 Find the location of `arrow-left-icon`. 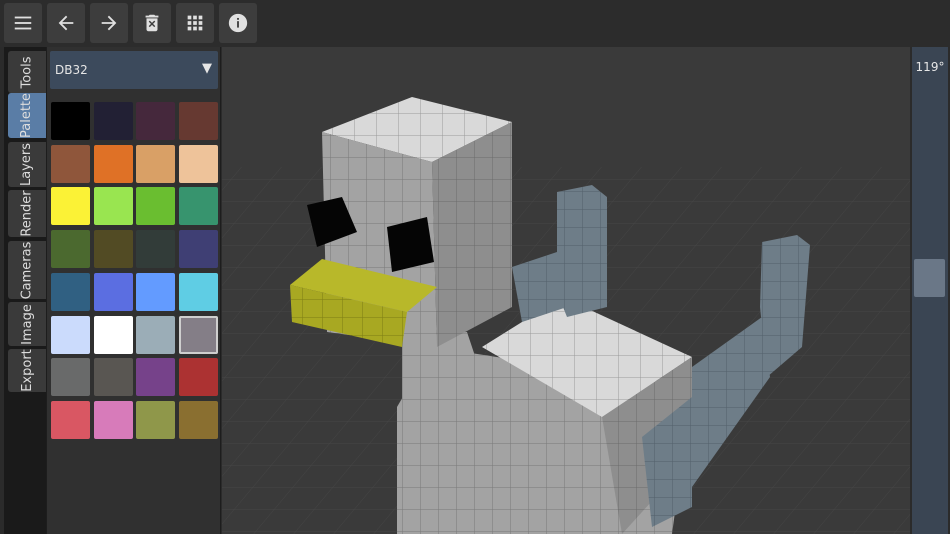

arrow-left-icon is located at coordinates (66, 23).